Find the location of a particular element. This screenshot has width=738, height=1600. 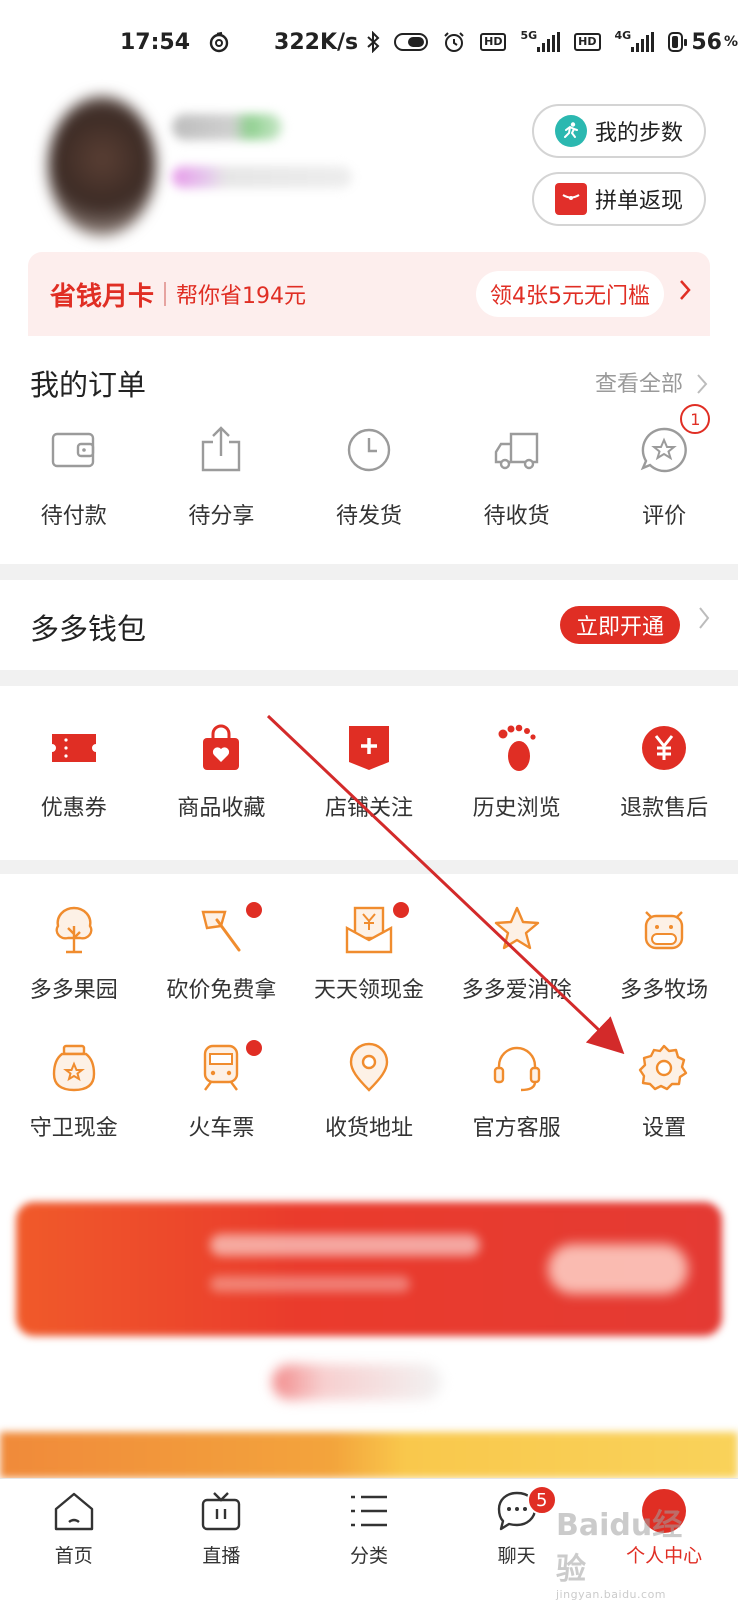

avatar is located at coordinates (102, 166).